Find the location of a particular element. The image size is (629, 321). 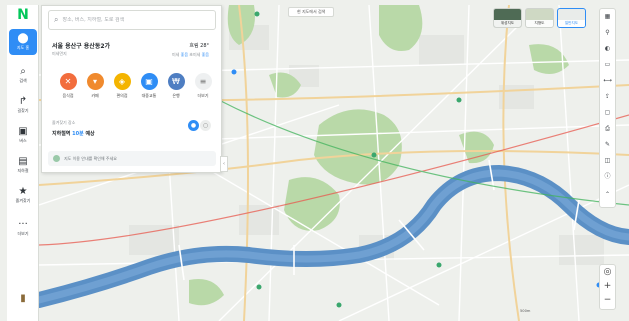

map-scale: 500m is located at coordinates (525, 311).